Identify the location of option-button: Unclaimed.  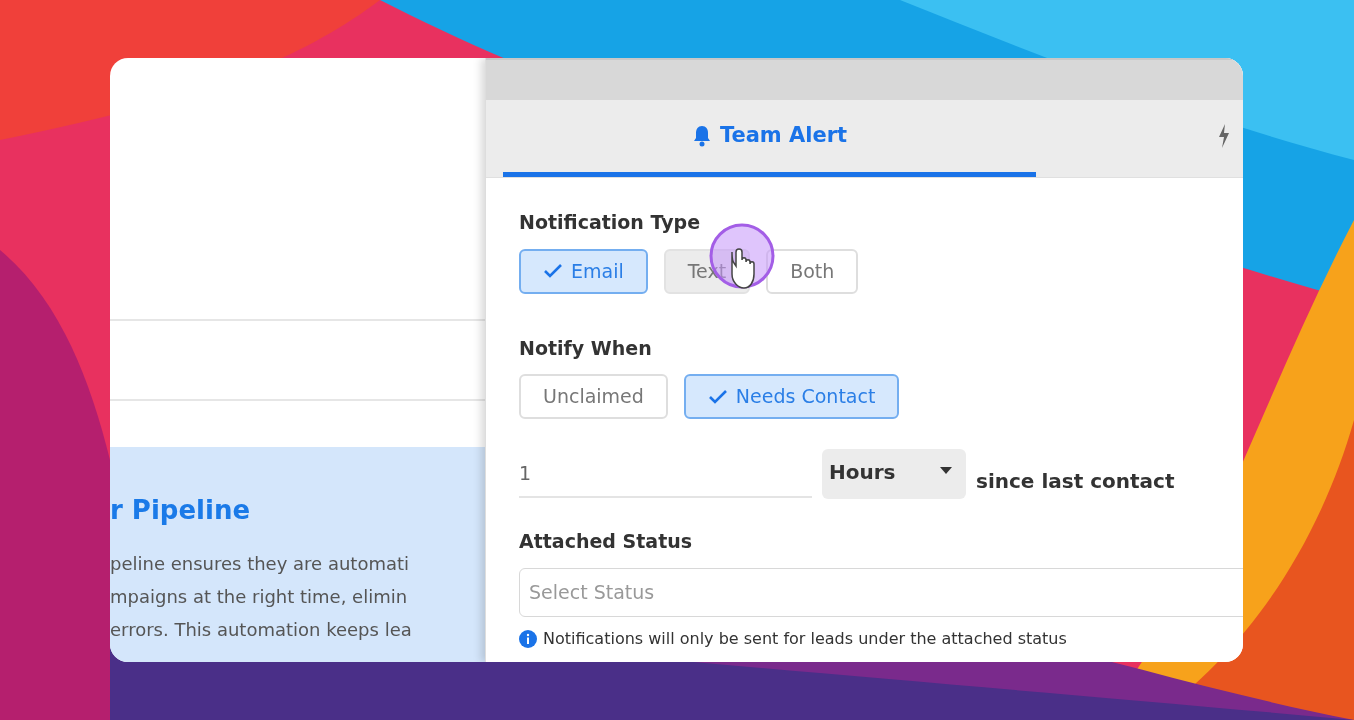
(593, 396).